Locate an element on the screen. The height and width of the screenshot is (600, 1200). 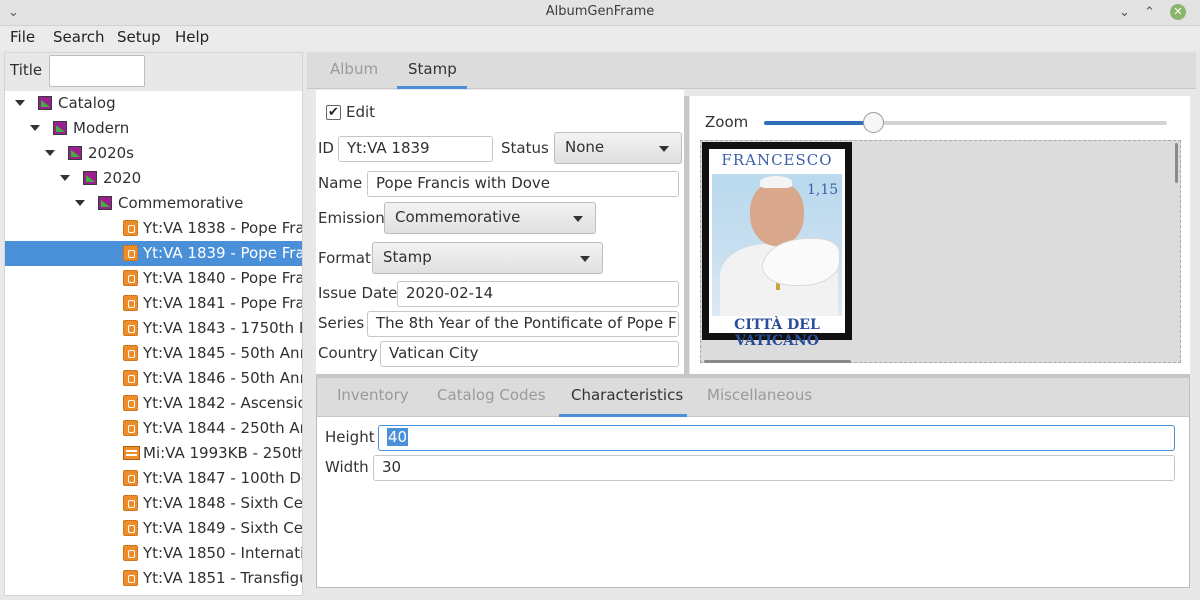
name-field: Pope Francis with Dove is located at coordinates (523, 184).